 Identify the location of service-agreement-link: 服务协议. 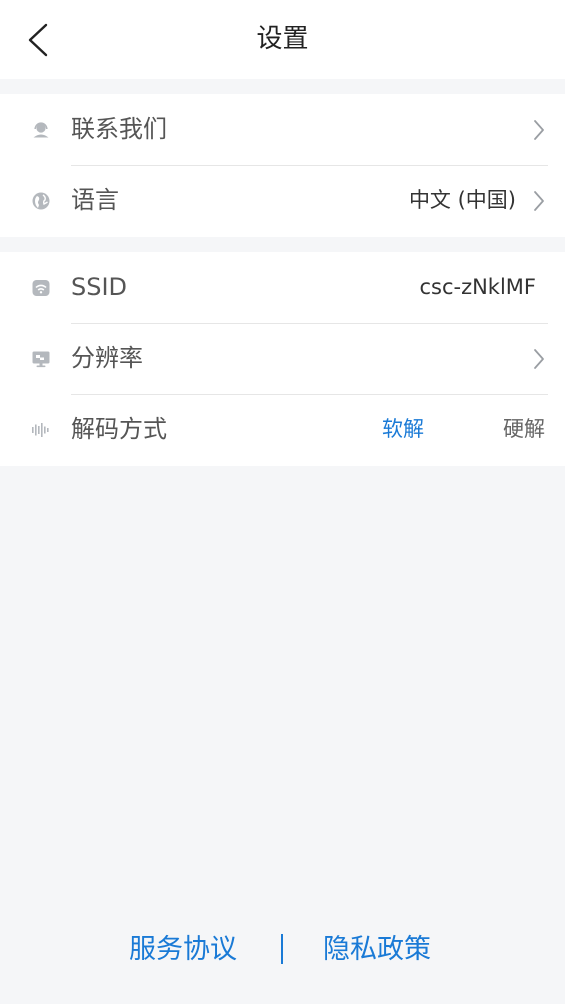
(183, 950).